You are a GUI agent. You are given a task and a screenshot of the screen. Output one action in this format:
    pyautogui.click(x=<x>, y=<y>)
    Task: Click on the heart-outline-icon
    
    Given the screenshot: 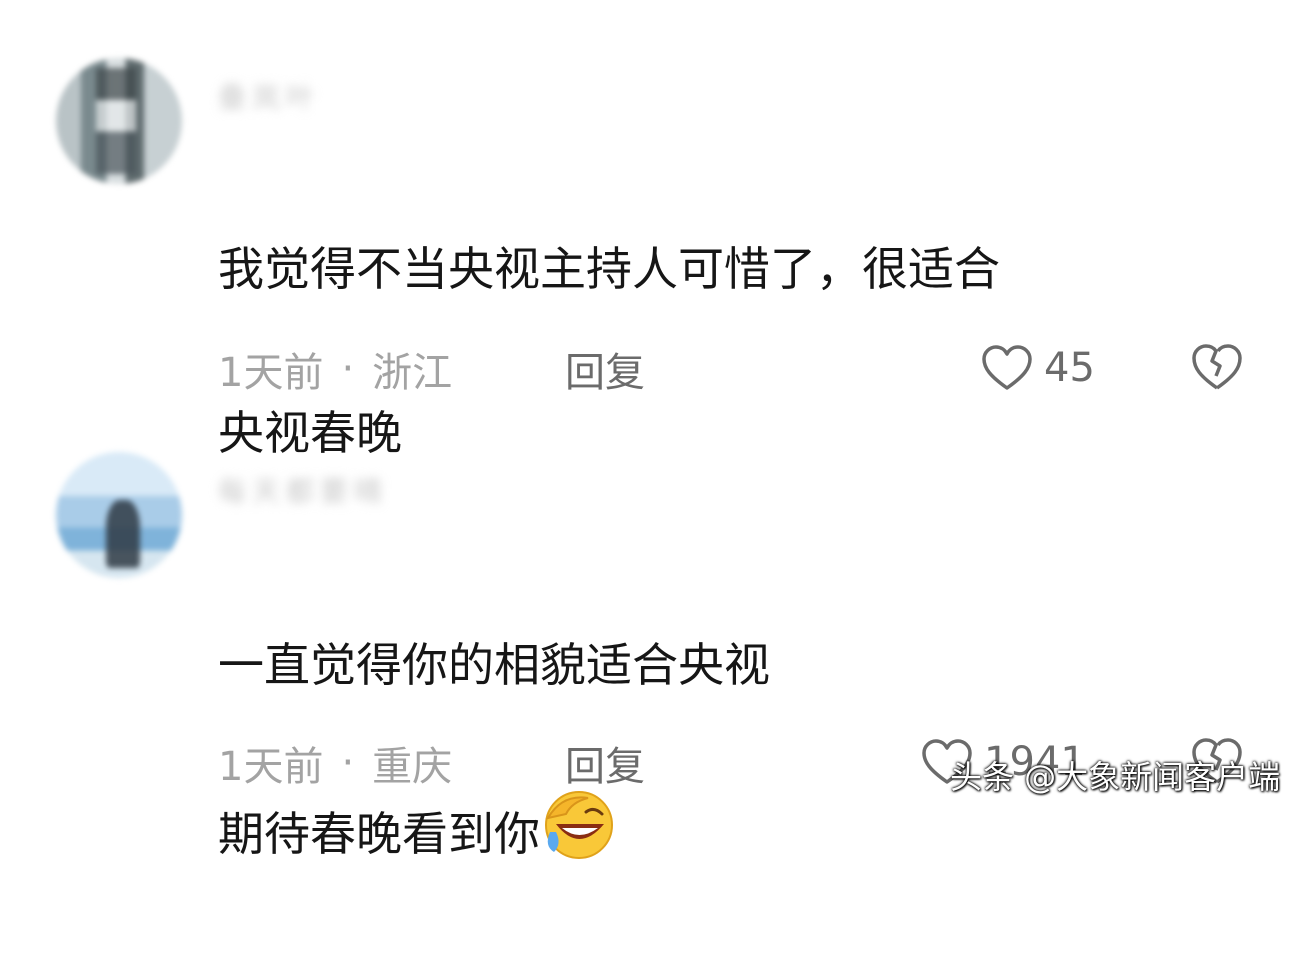 What is the action you would take?
    pyautogui.click(x=1007, y=367)
    